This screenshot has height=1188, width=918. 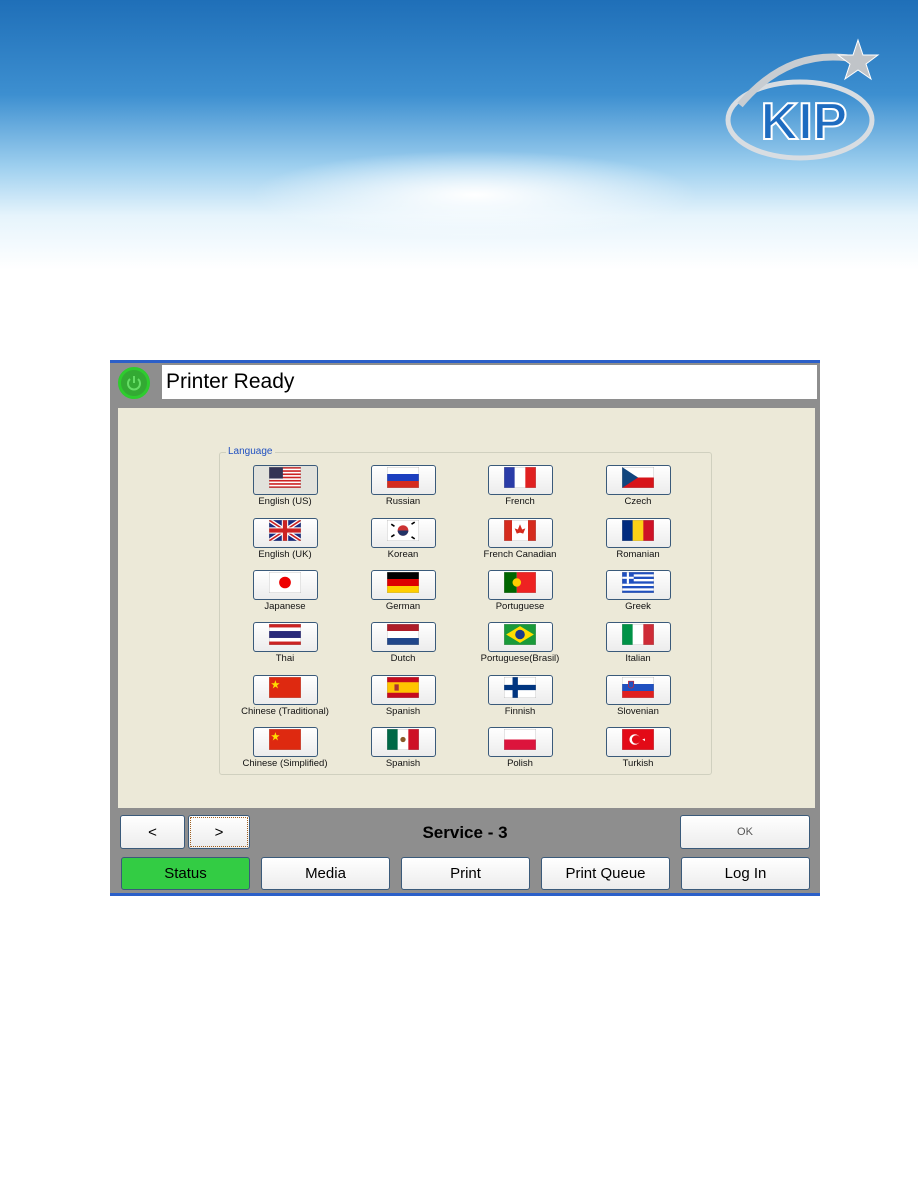 I want to click on language-option-mx: Spanish, so click(x=403, y=748).